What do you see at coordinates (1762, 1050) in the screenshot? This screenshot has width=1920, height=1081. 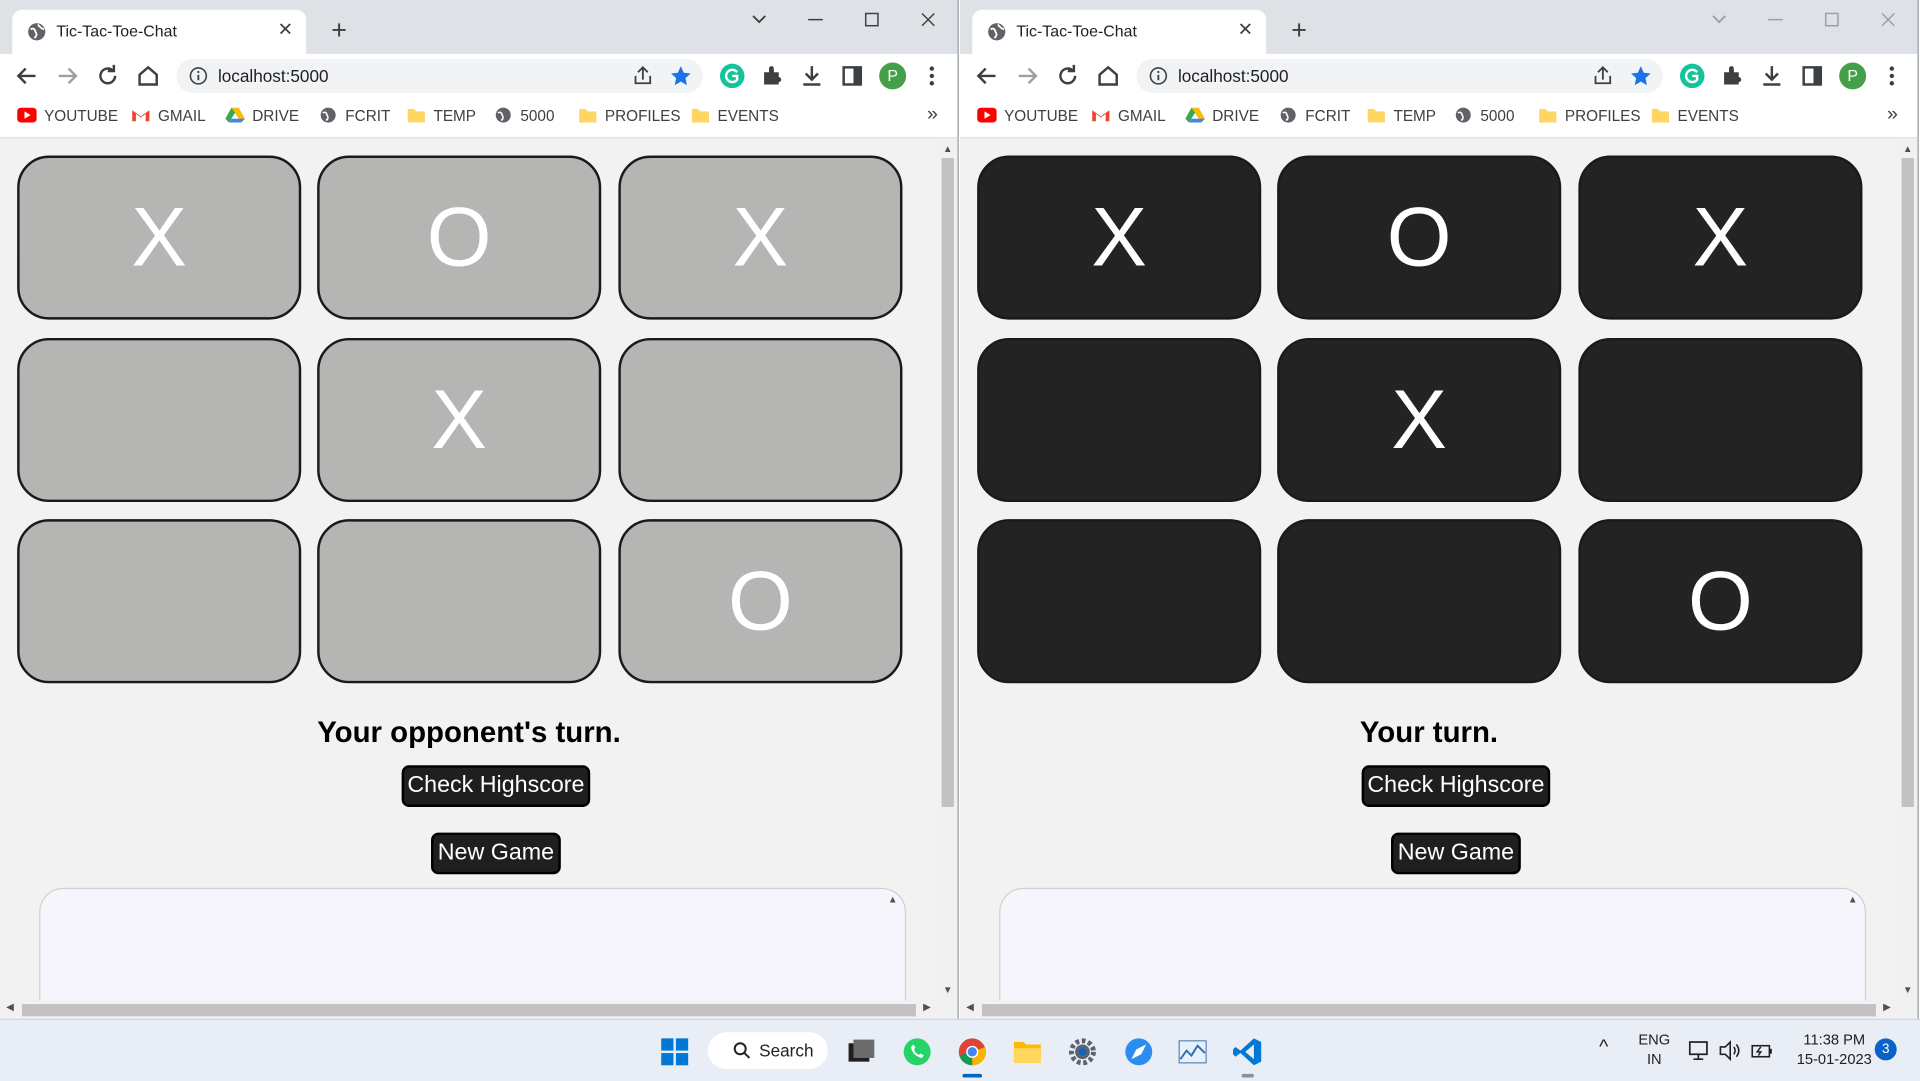 I see `battery-icon` at bounding box center [1762, 1050].